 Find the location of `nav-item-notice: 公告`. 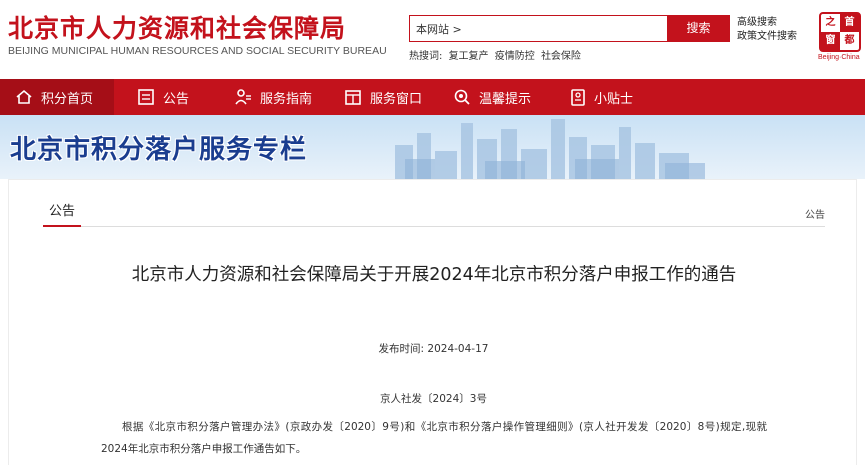

nav-item-notice: 公告 is located at coordinates (163, 97).